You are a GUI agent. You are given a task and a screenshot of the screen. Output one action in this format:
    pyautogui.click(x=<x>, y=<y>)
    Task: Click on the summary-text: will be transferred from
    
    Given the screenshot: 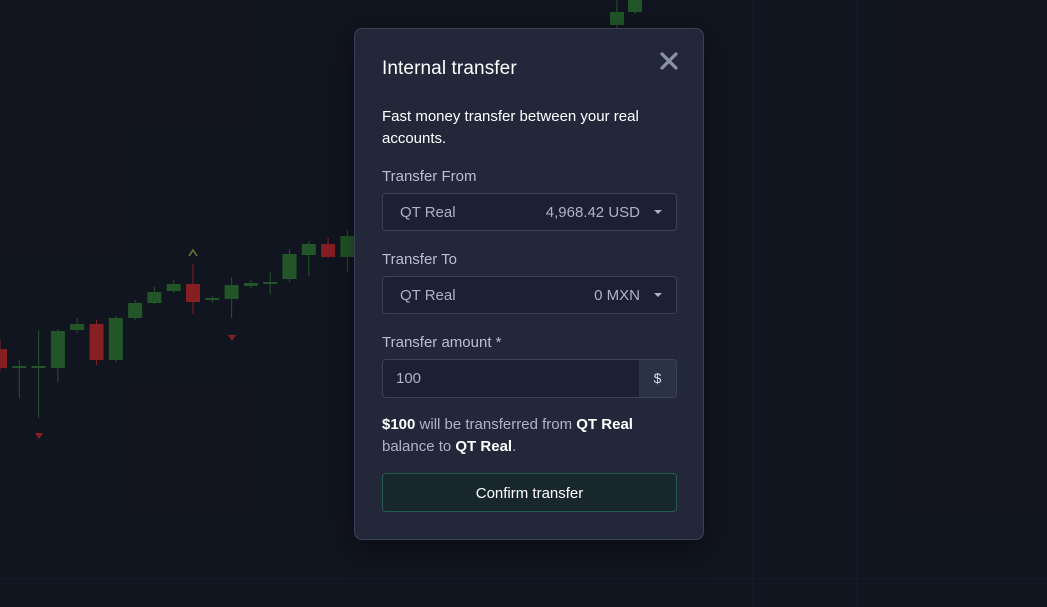 What is the action you would take?
    pyautogui.click(x=496, y=424)
    